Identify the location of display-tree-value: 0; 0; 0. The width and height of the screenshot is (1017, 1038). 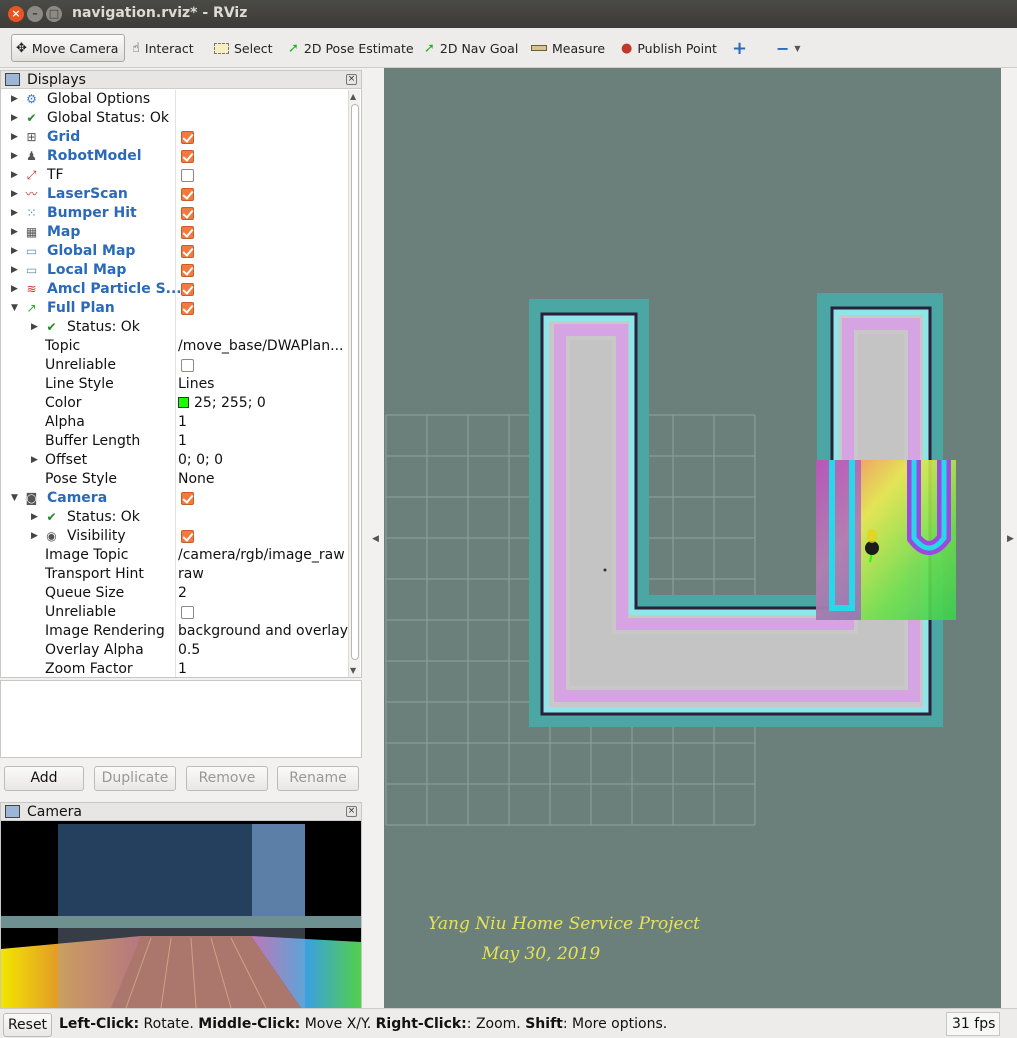
(200, 460).